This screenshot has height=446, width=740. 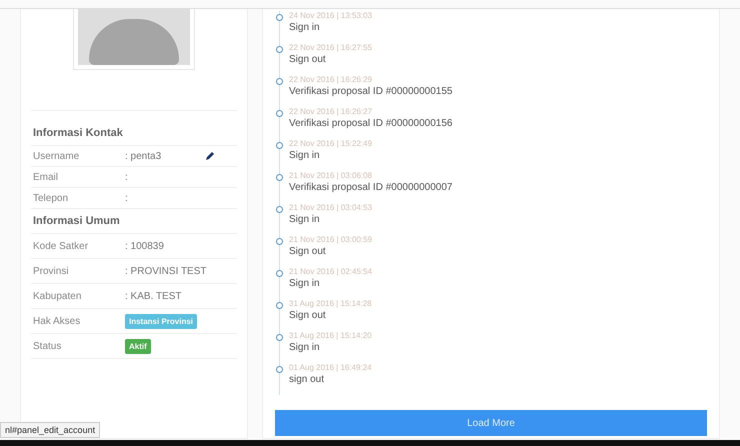 What do you see at coordinates (134, 221) in the screenshot?
I see `section-title: Informasi Umum` at bounding box center [134, 221].